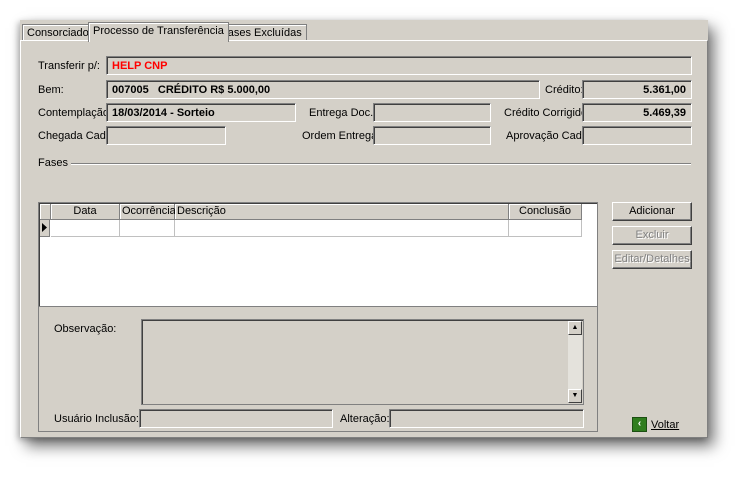 This screenshot has width=749, height=480. What do you see at coordinates (261, 32) in the screenshot?
I see `tab-fases-excluidas: Fases Excluídas` at bounding box center [261, 32].